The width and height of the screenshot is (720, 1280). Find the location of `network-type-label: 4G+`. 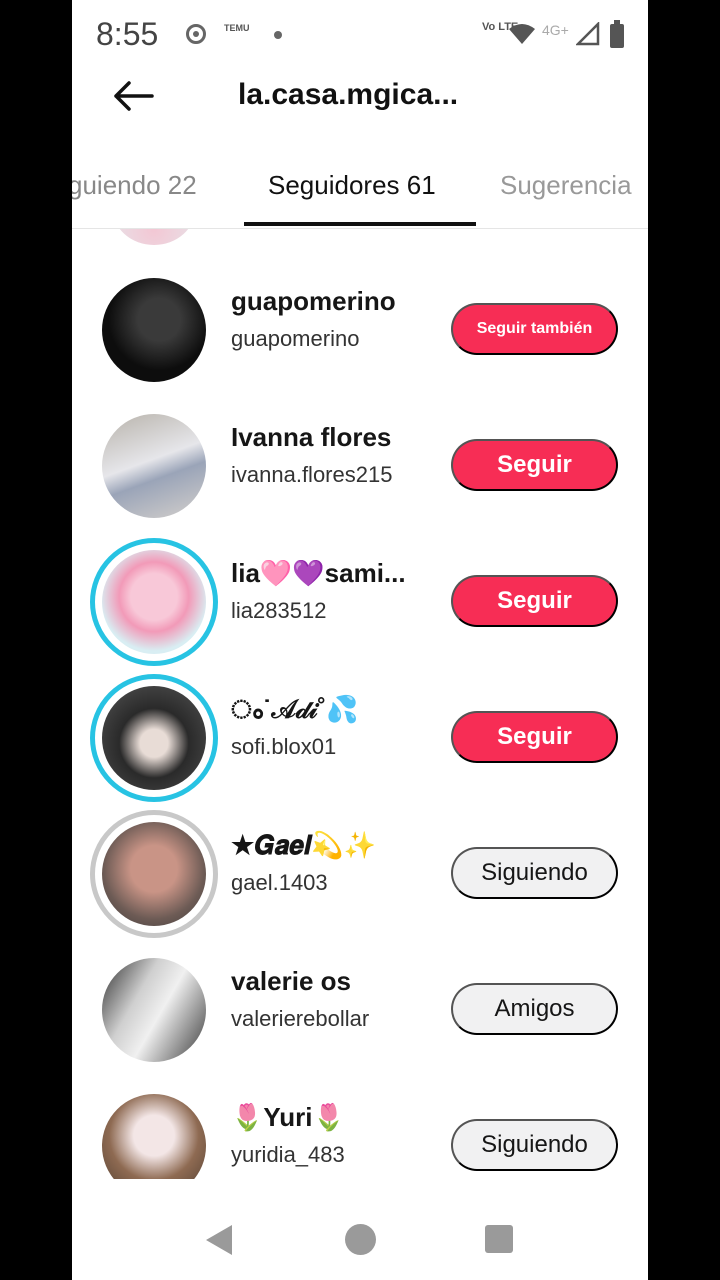

network-type-label: 4G+ is located at coordinates (555, 30).